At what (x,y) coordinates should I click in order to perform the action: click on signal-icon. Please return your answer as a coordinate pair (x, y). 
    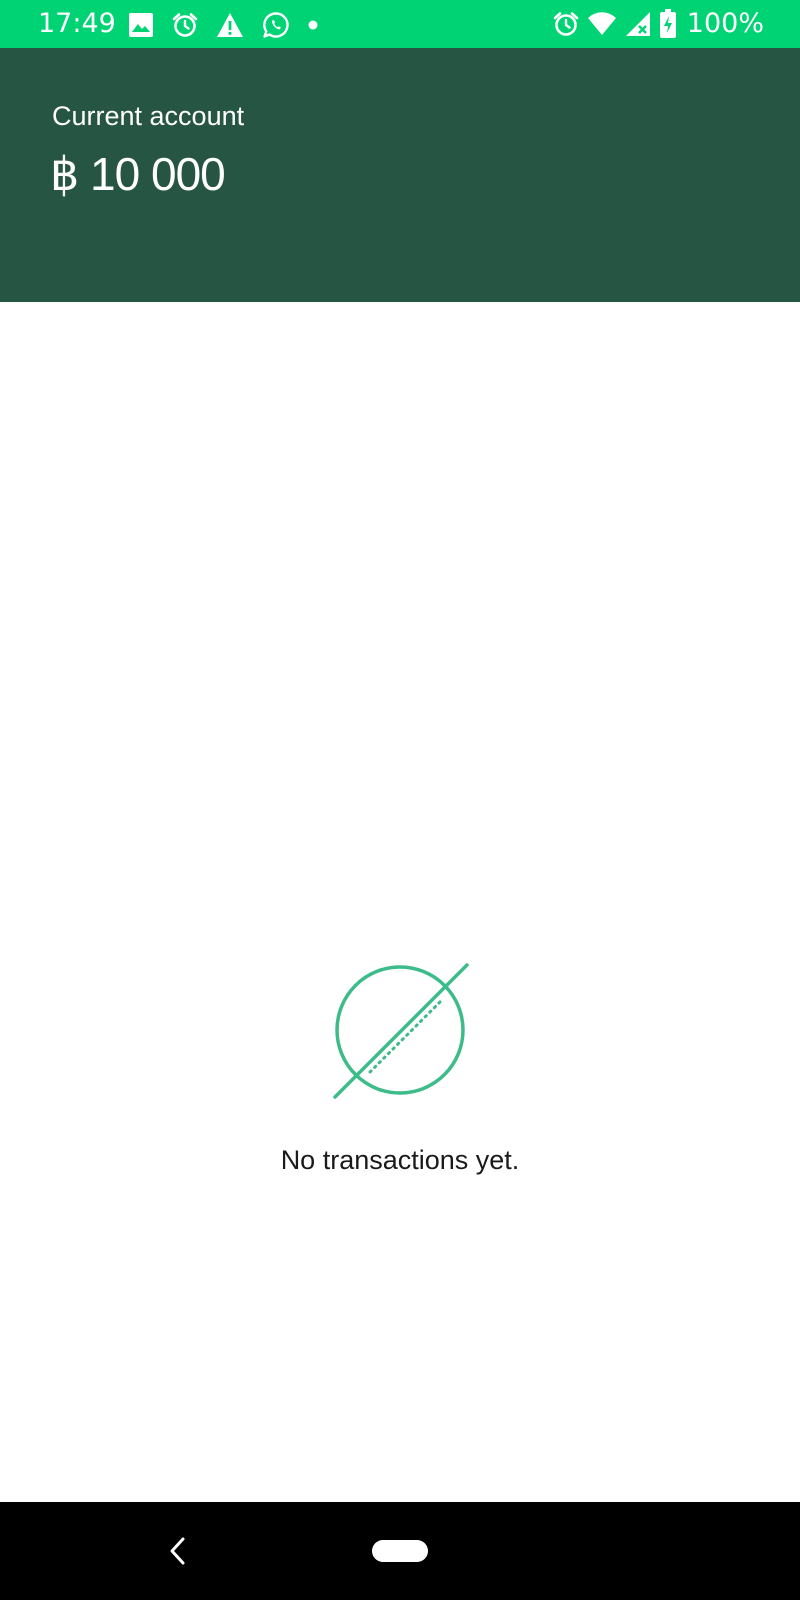
    Looking at the image, I should click on (637, 24).